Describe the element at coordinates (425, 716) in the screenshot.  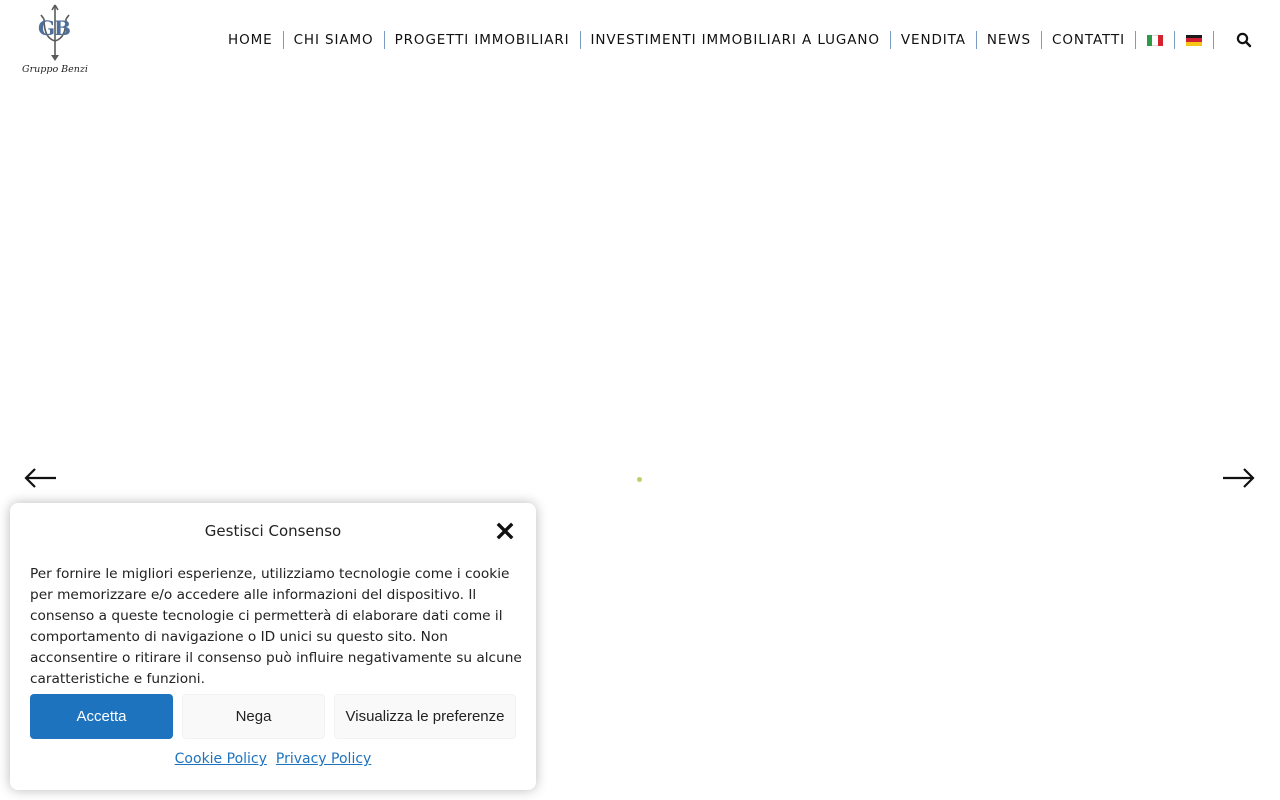
I see `view-preferences-button: Visualizza le preferenze` at that location.